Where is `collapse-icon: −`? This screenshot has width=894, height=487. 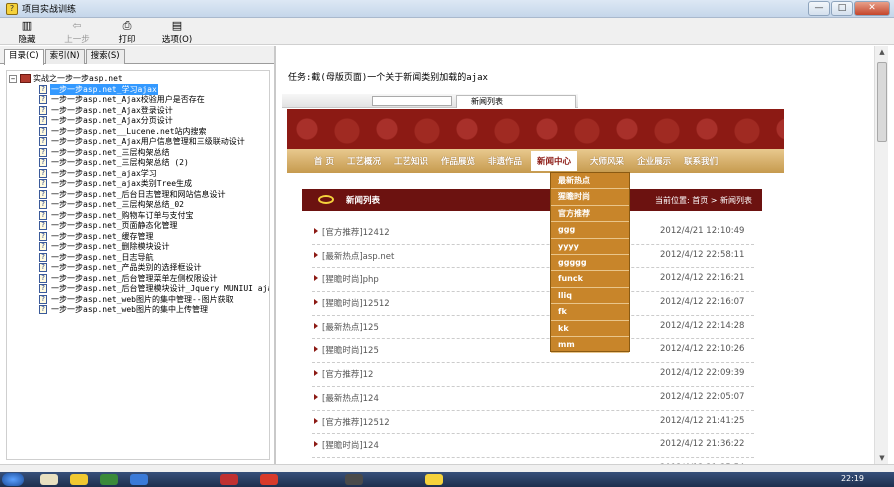
collapse-icon: − is located at coordinates (13, 78).